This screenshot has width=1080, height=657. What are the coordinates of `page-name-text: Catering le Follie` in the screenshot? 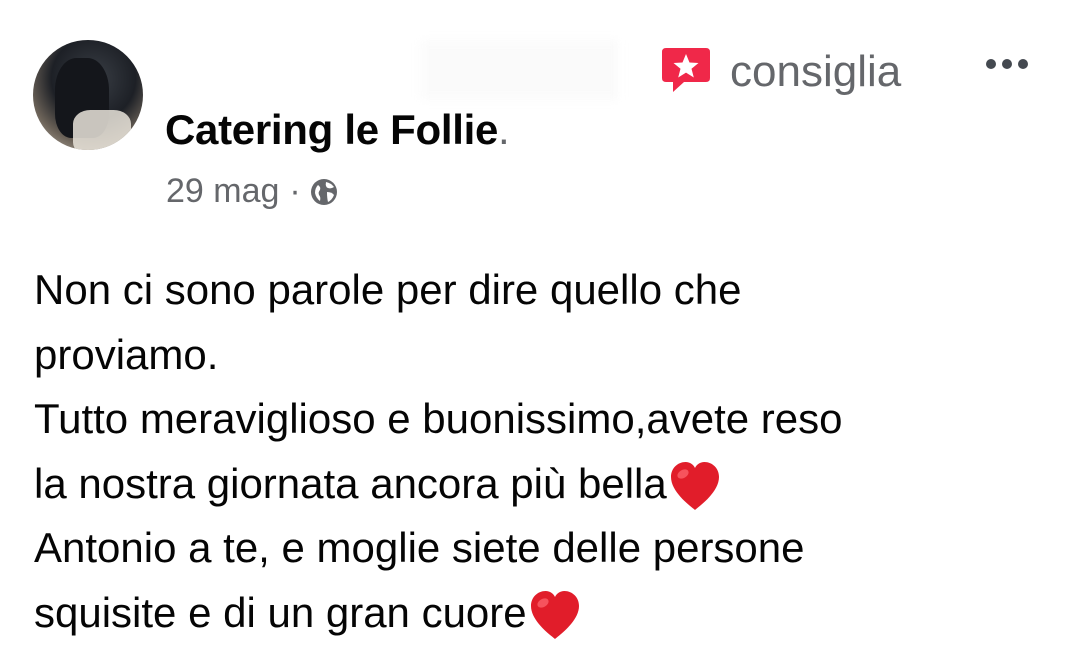 It's located at (331, 129).